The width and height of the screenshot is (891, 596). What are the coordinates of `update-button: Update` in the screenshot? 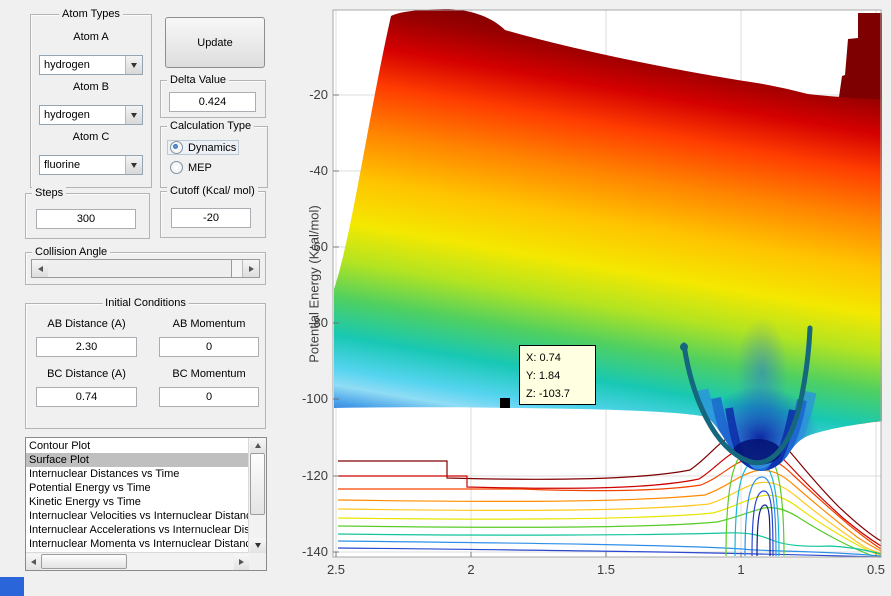 It's located at (215, 42).